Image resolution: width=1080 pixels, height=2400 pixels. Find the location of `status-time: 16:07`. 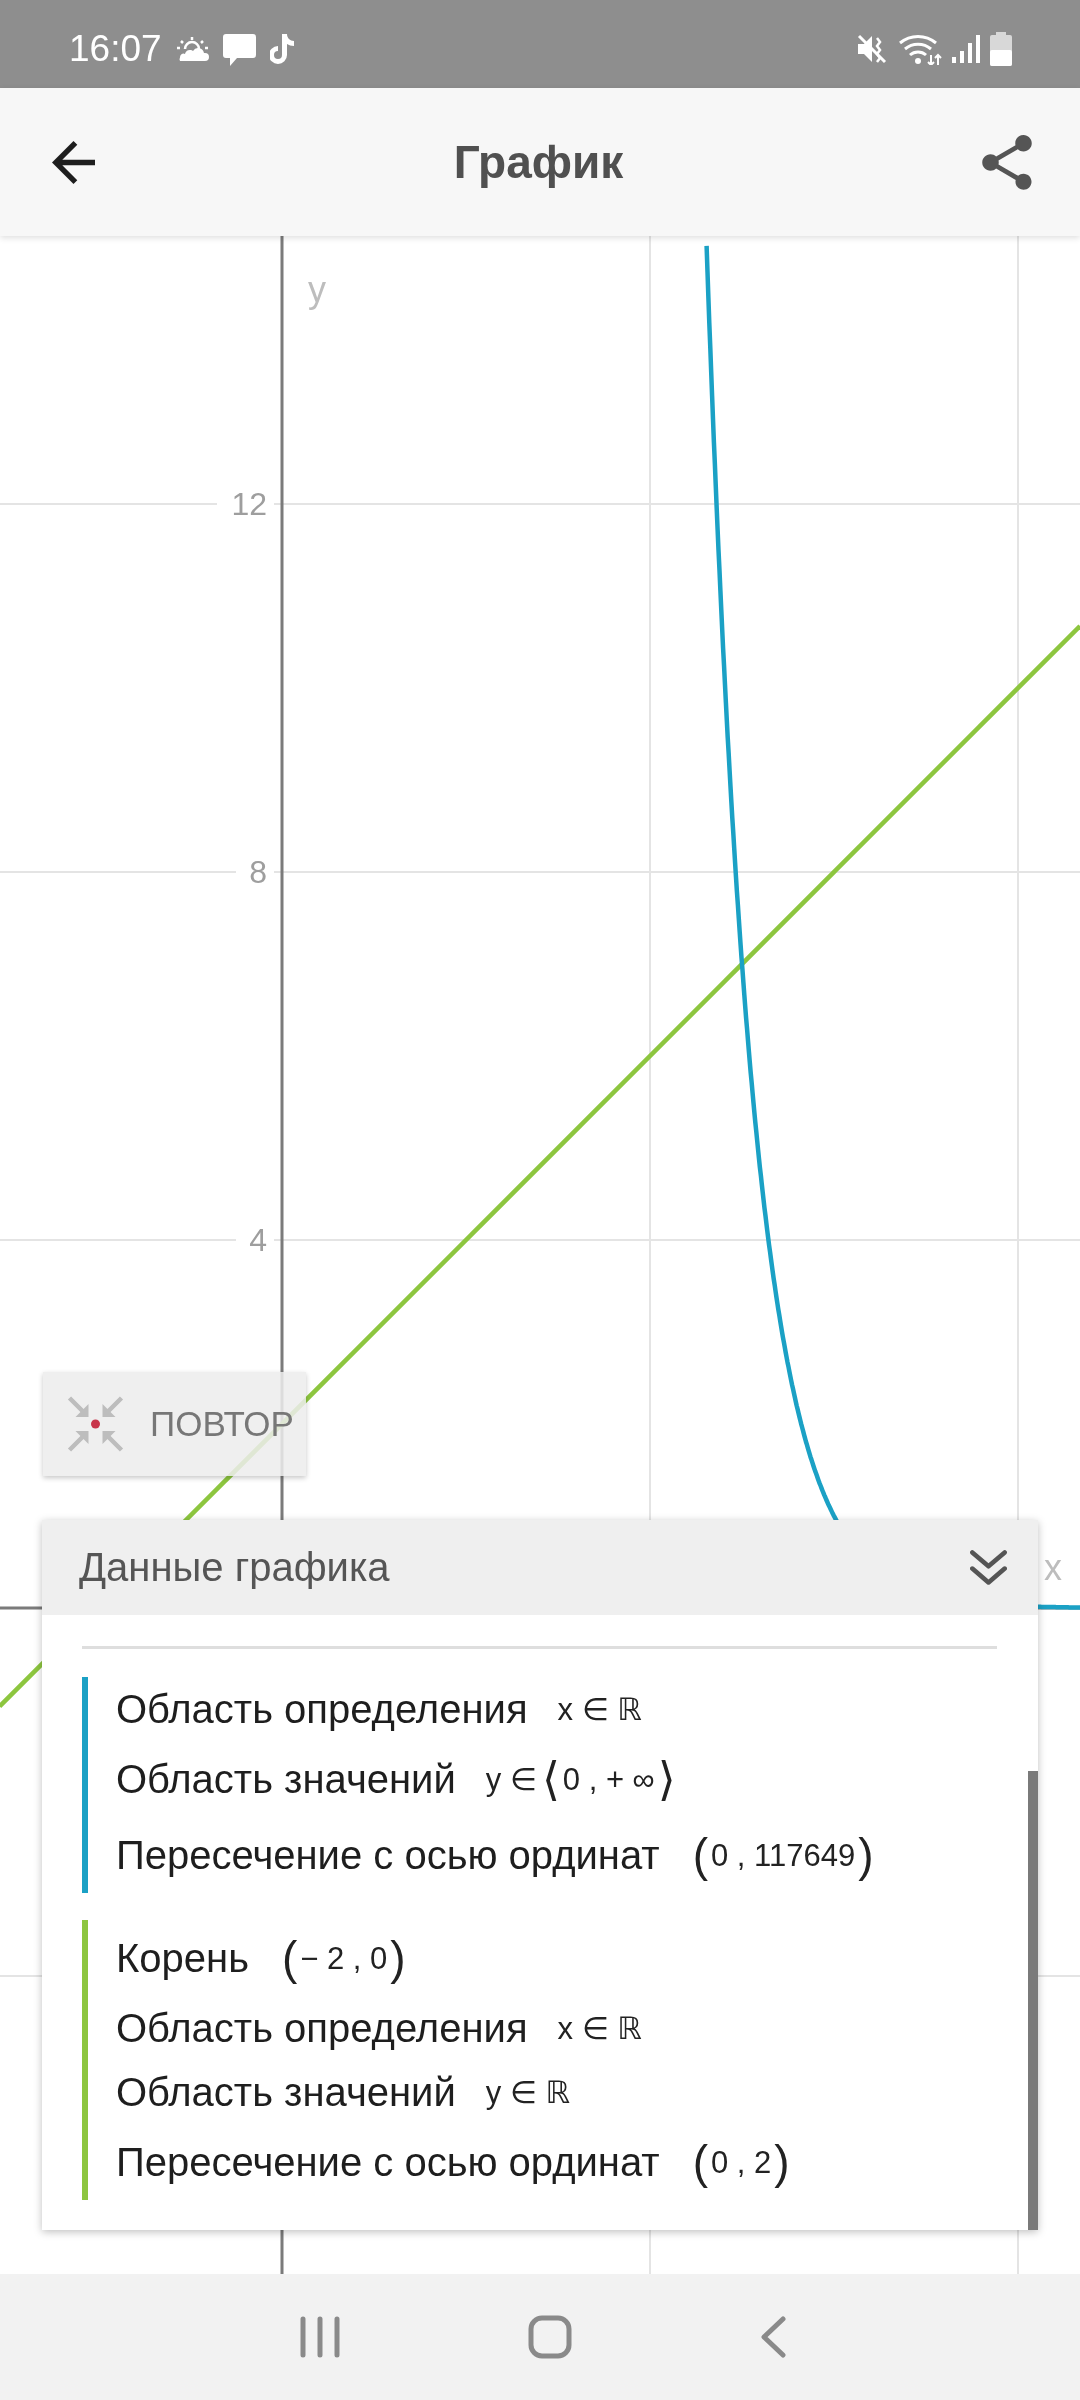

status-time: 16:07 is located at coordinates (115, 49).